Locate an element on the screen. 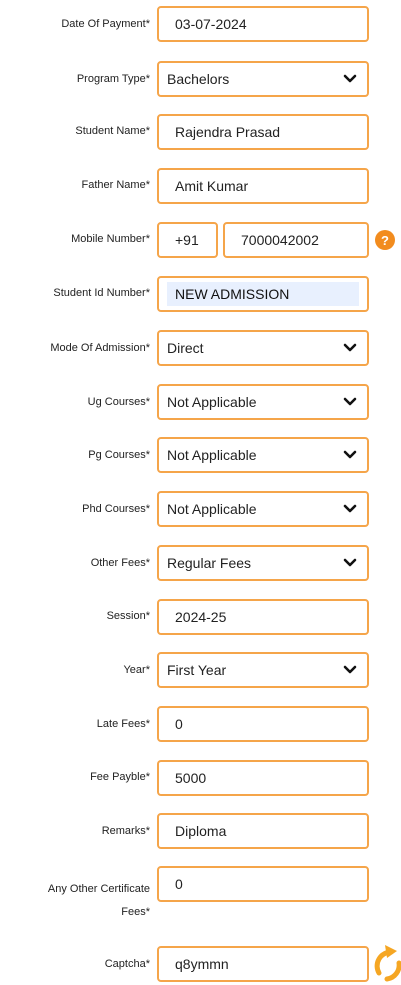  fee-payble-input is located at coordinates (263, 778).